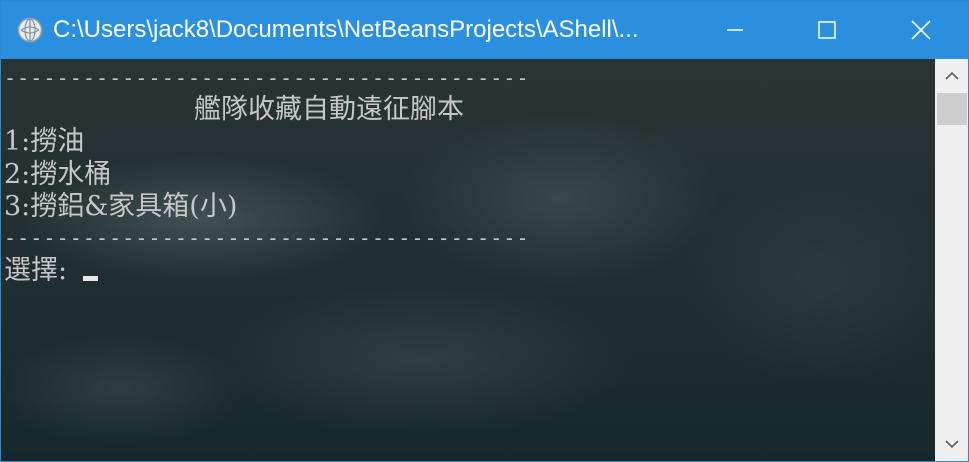 Image resolution: width=969 pixels, height=462 pixels. I want to click on text-cursor, so click(90, 278).